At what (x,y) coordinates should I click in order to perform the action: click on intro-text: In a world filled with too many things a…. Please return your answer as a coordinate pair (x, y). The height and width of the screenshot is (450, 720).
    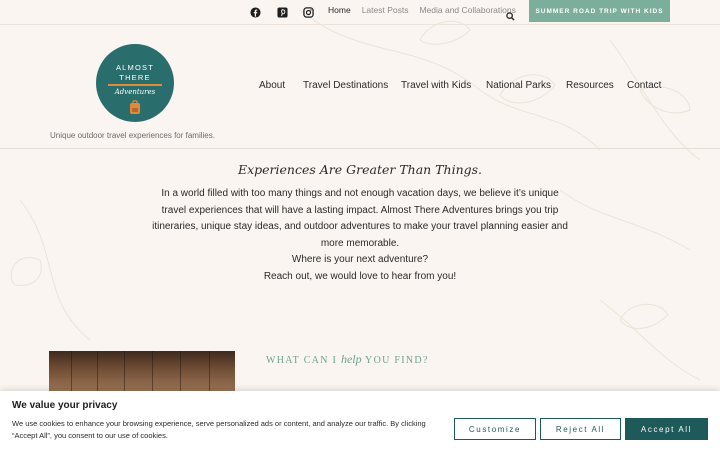
    Looking at the image, I should click on (360, 235).